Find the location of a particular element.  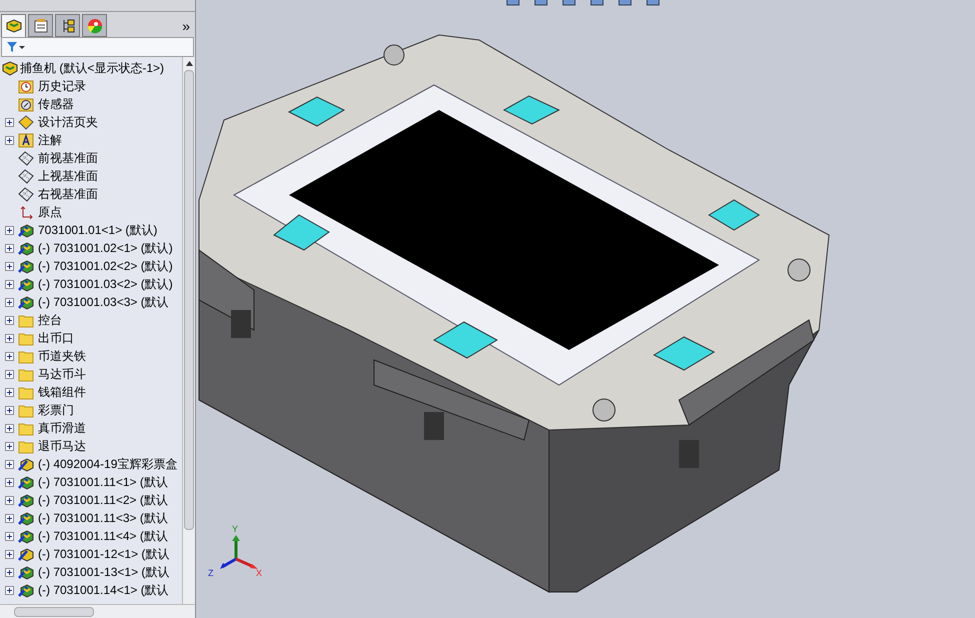

axis-label: Z is located at coordinates (211, 573).